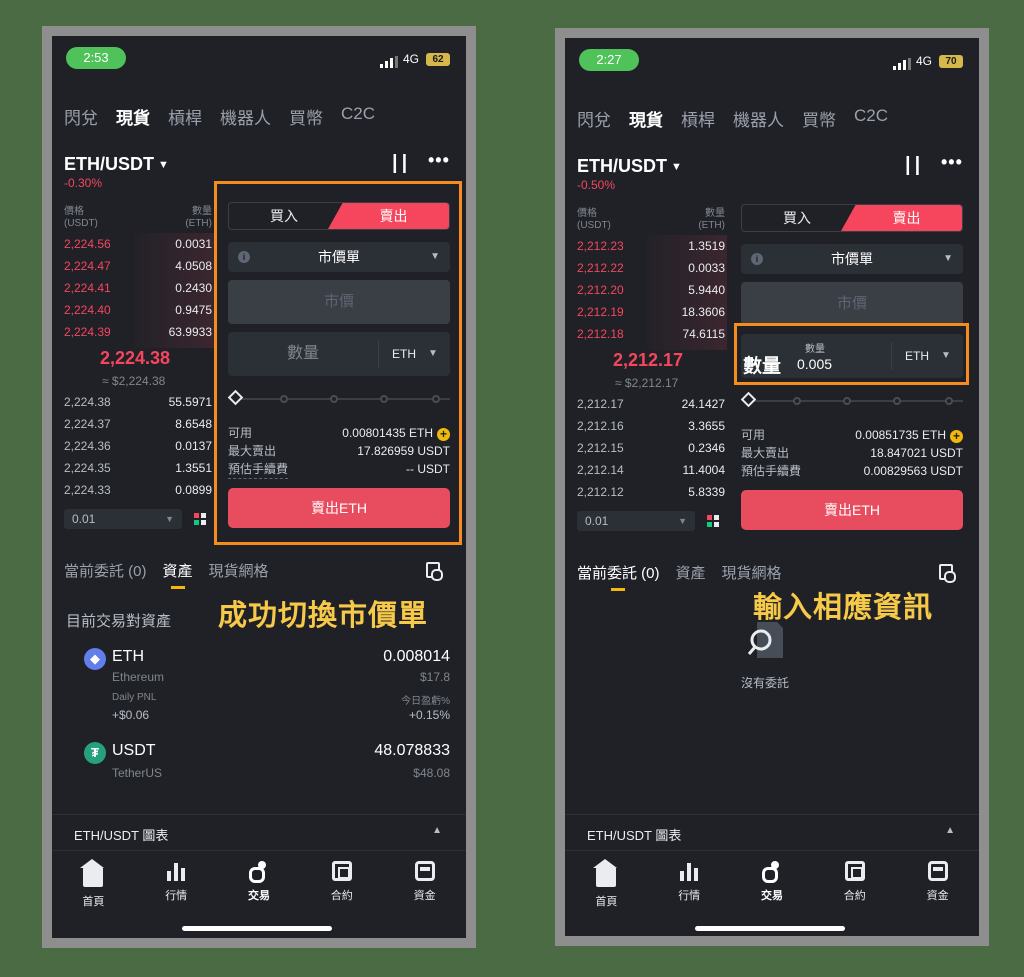 The image size is (1024, 977). Describe the element at coordinates (138, 490) in the screenshot. I see `bid-row: 2,224.33 0.0899` at that location.